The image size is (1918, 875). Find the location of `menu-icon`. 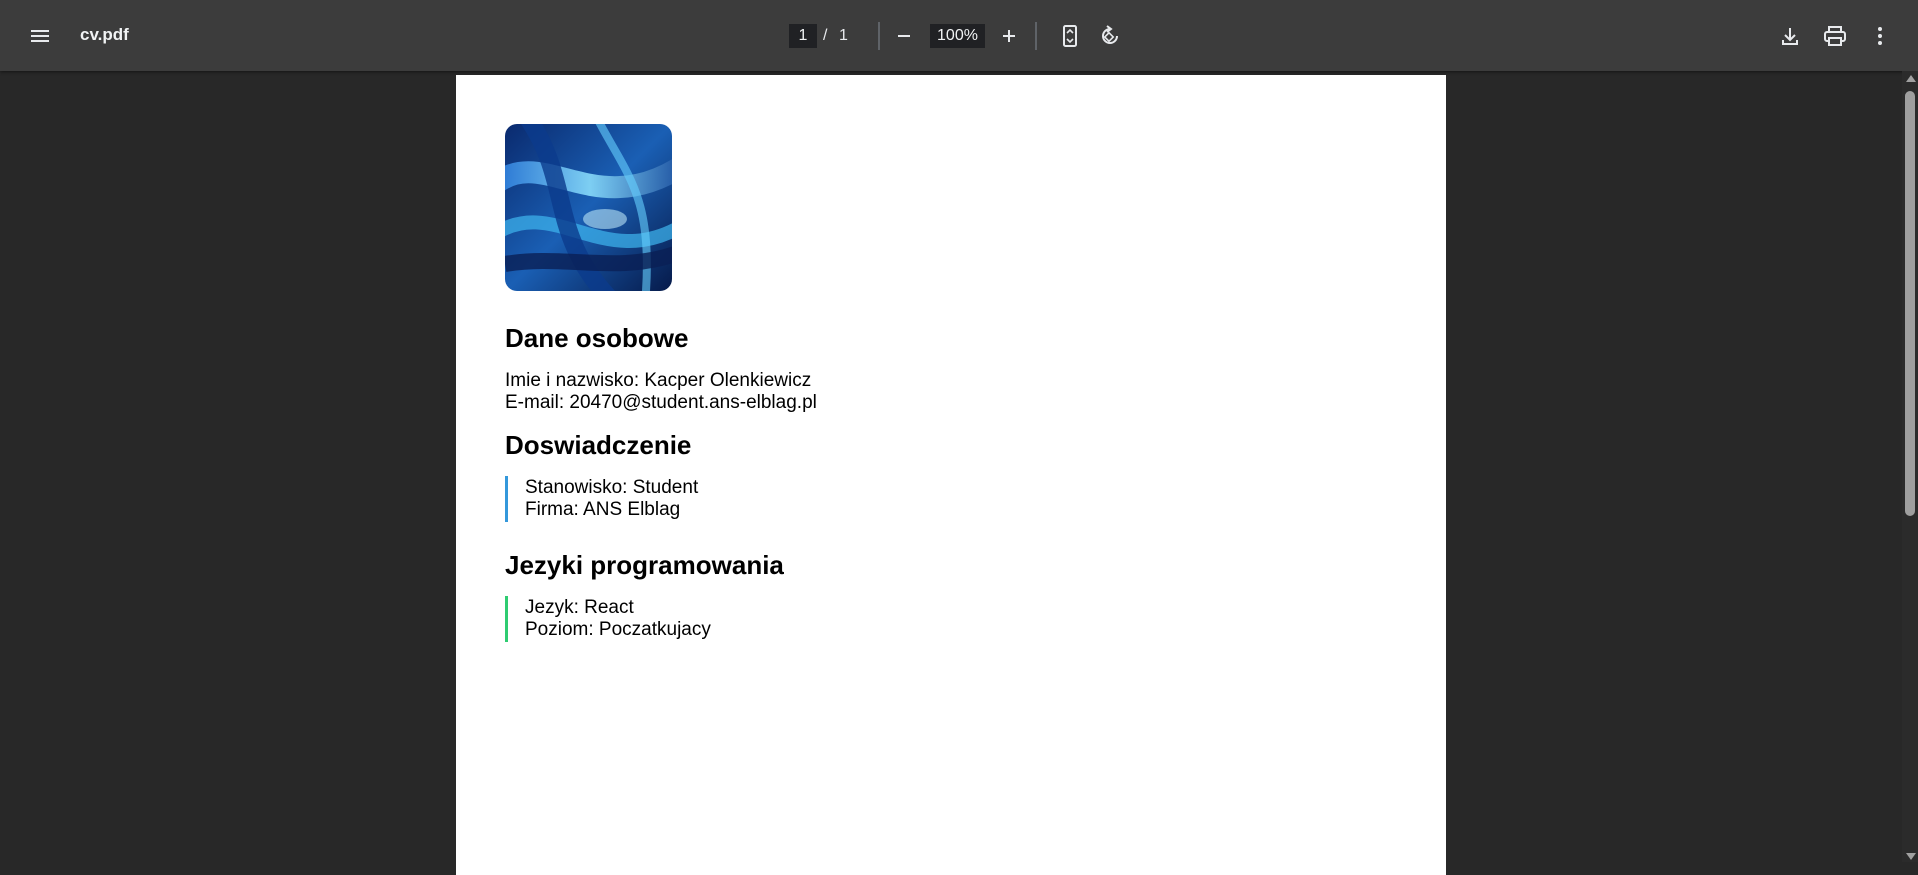

menu-icon is located at coordinates (40, 36).